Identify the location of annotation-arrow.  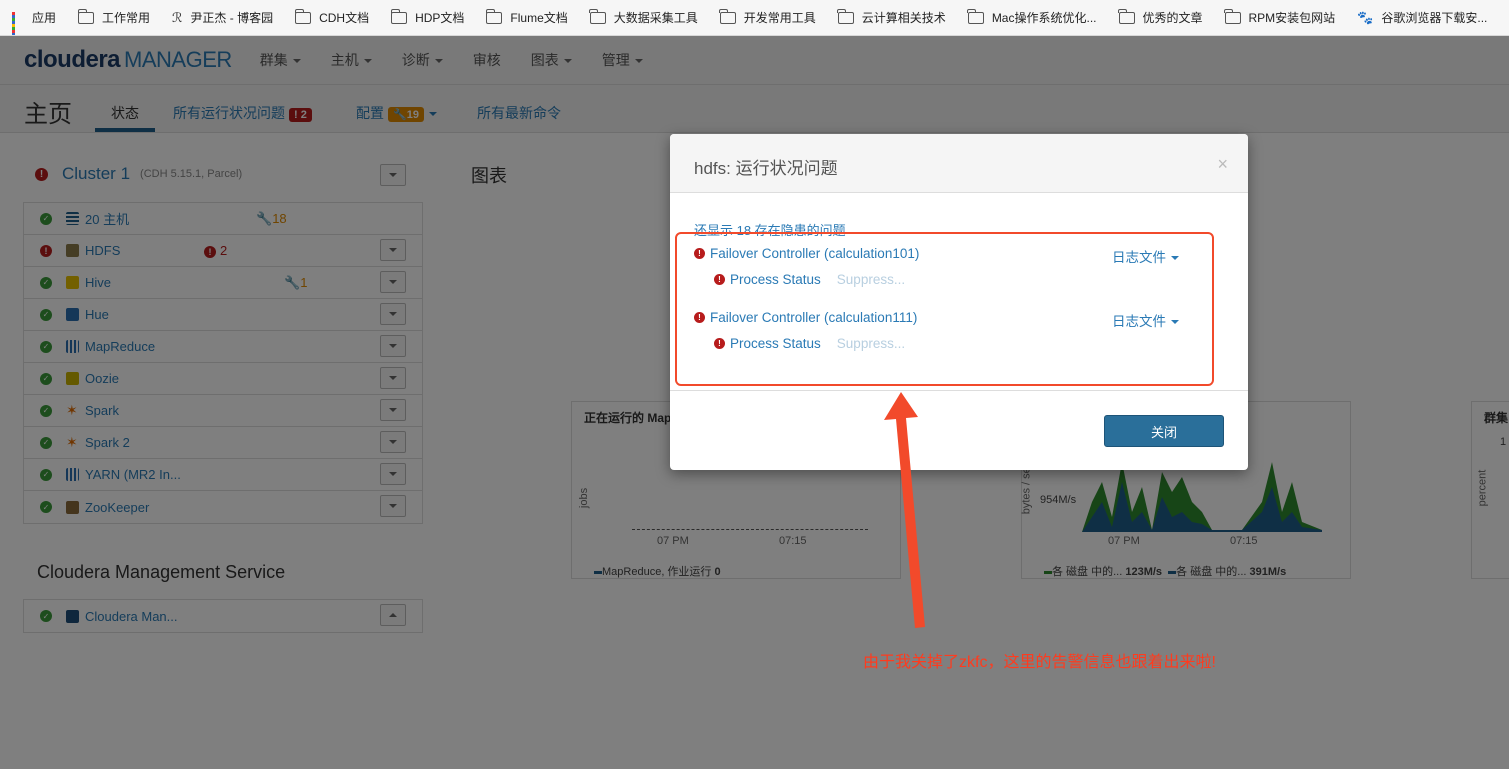
(904, 510).